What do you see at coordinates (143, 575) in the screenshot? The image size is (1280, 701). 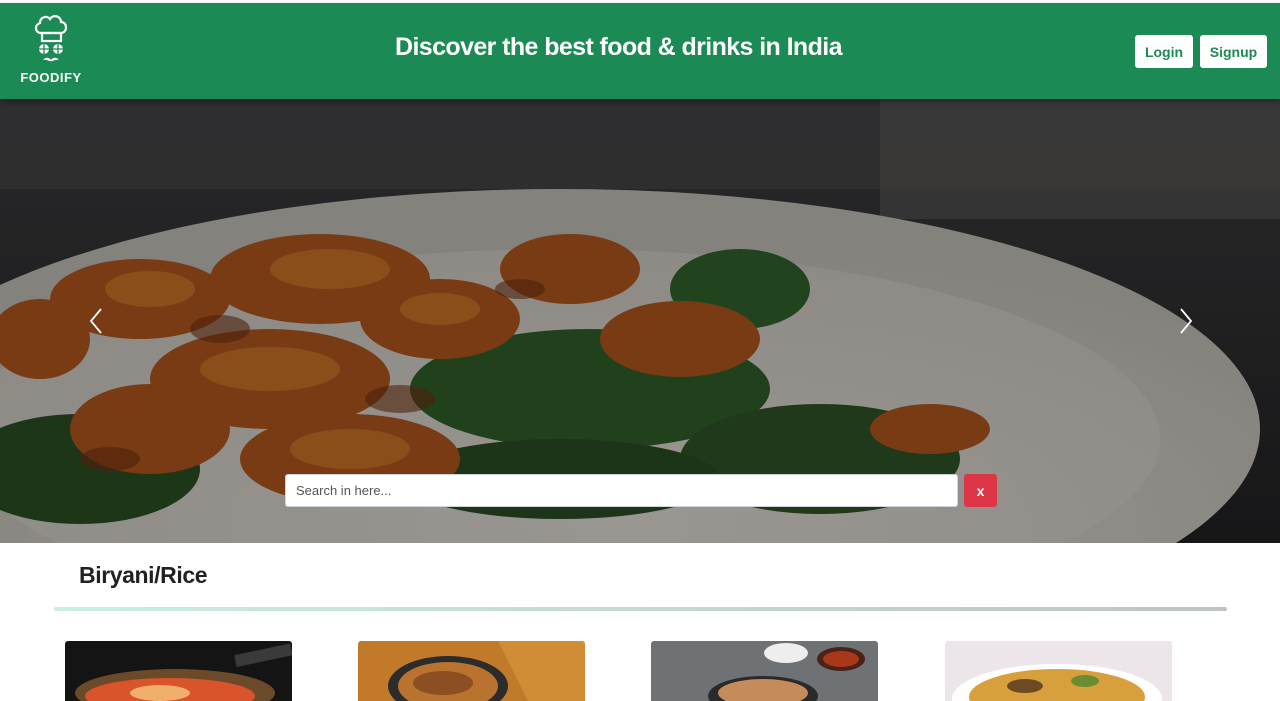 I see `section-title: Biryani/Rice` at bounding box center [143, 575].